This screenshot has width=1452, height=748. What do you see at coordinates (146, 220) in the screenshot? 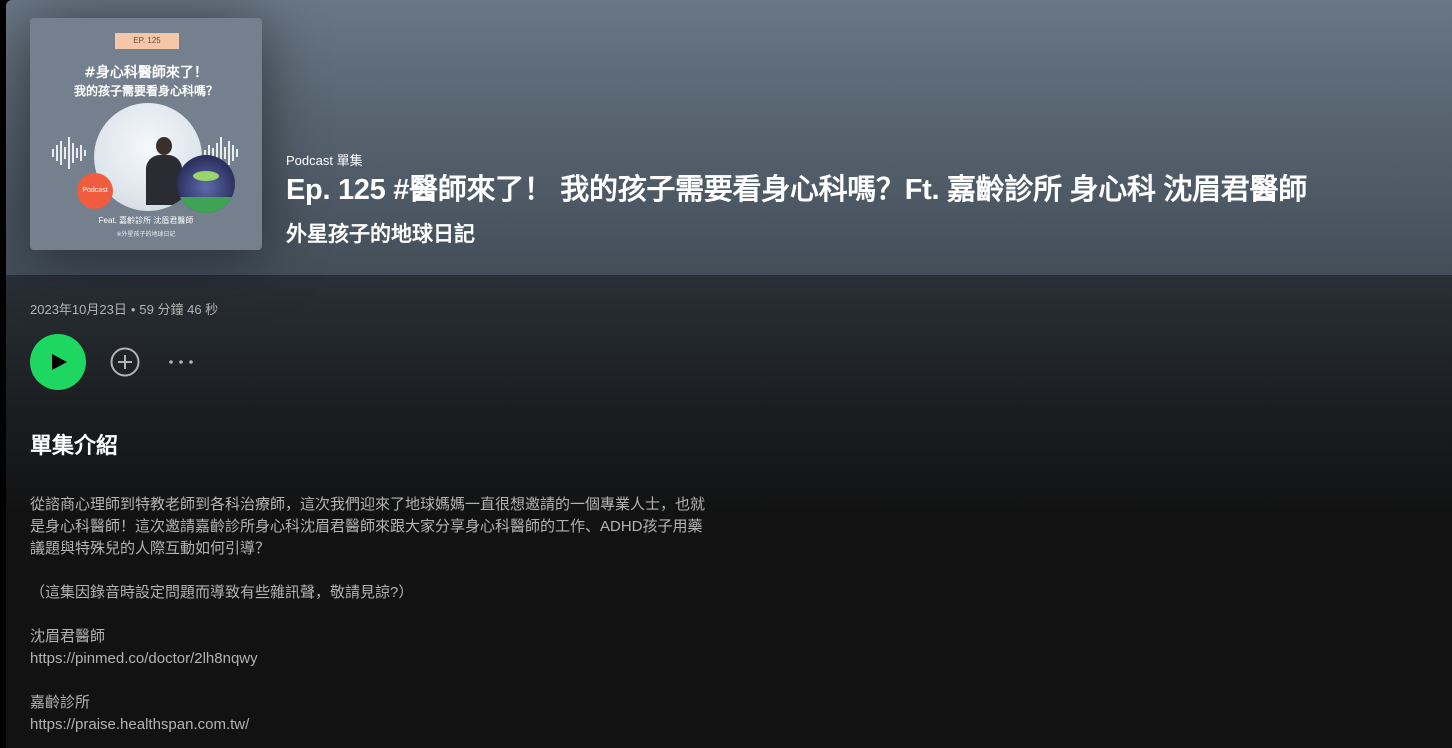
I see `cover-feat-text: Feat. 嘉齡診所 沈眉君醫師` at bounding box center [146, 220].